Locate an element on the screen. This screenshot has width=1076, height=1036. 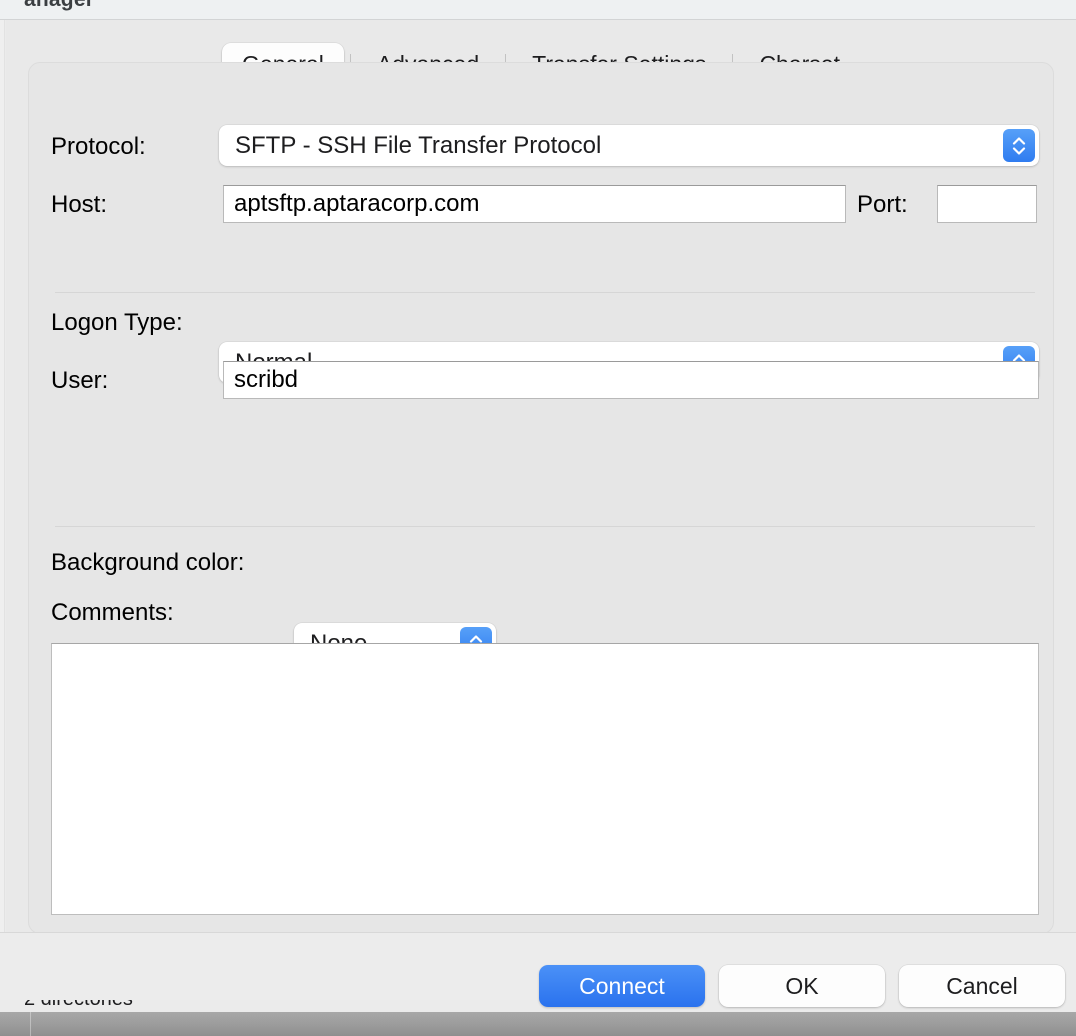
protocol-label: Protocol: is located at coordinates (98, 146).